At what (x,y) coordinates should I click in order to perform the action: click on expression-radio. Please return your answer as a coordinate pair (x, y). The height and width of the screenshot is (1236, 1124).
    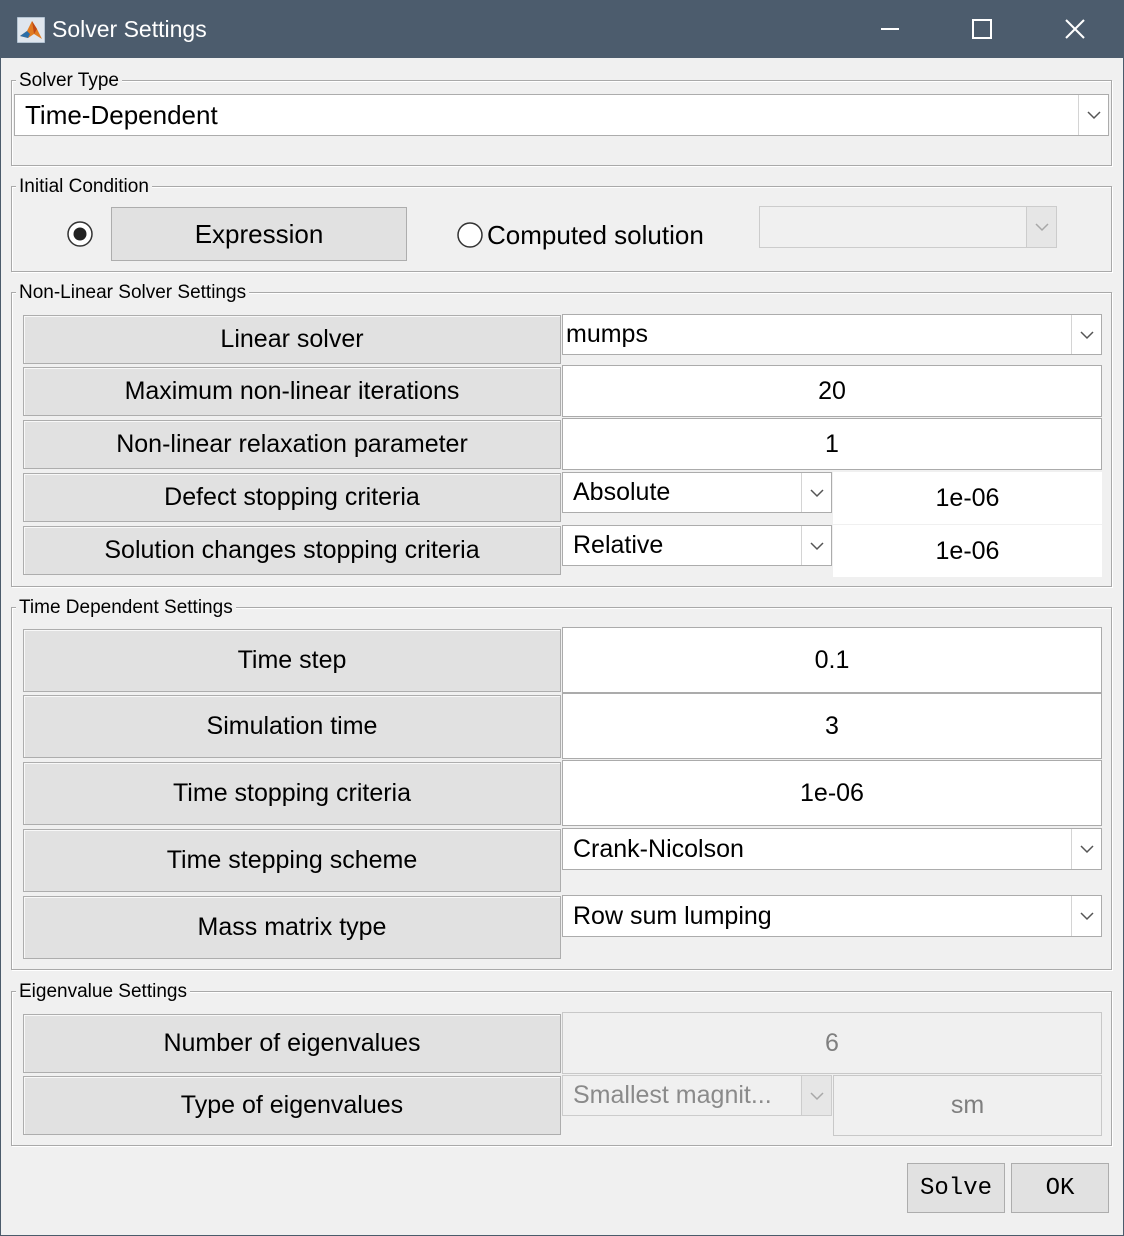
    Looking at the image, I should click on (80, 234).